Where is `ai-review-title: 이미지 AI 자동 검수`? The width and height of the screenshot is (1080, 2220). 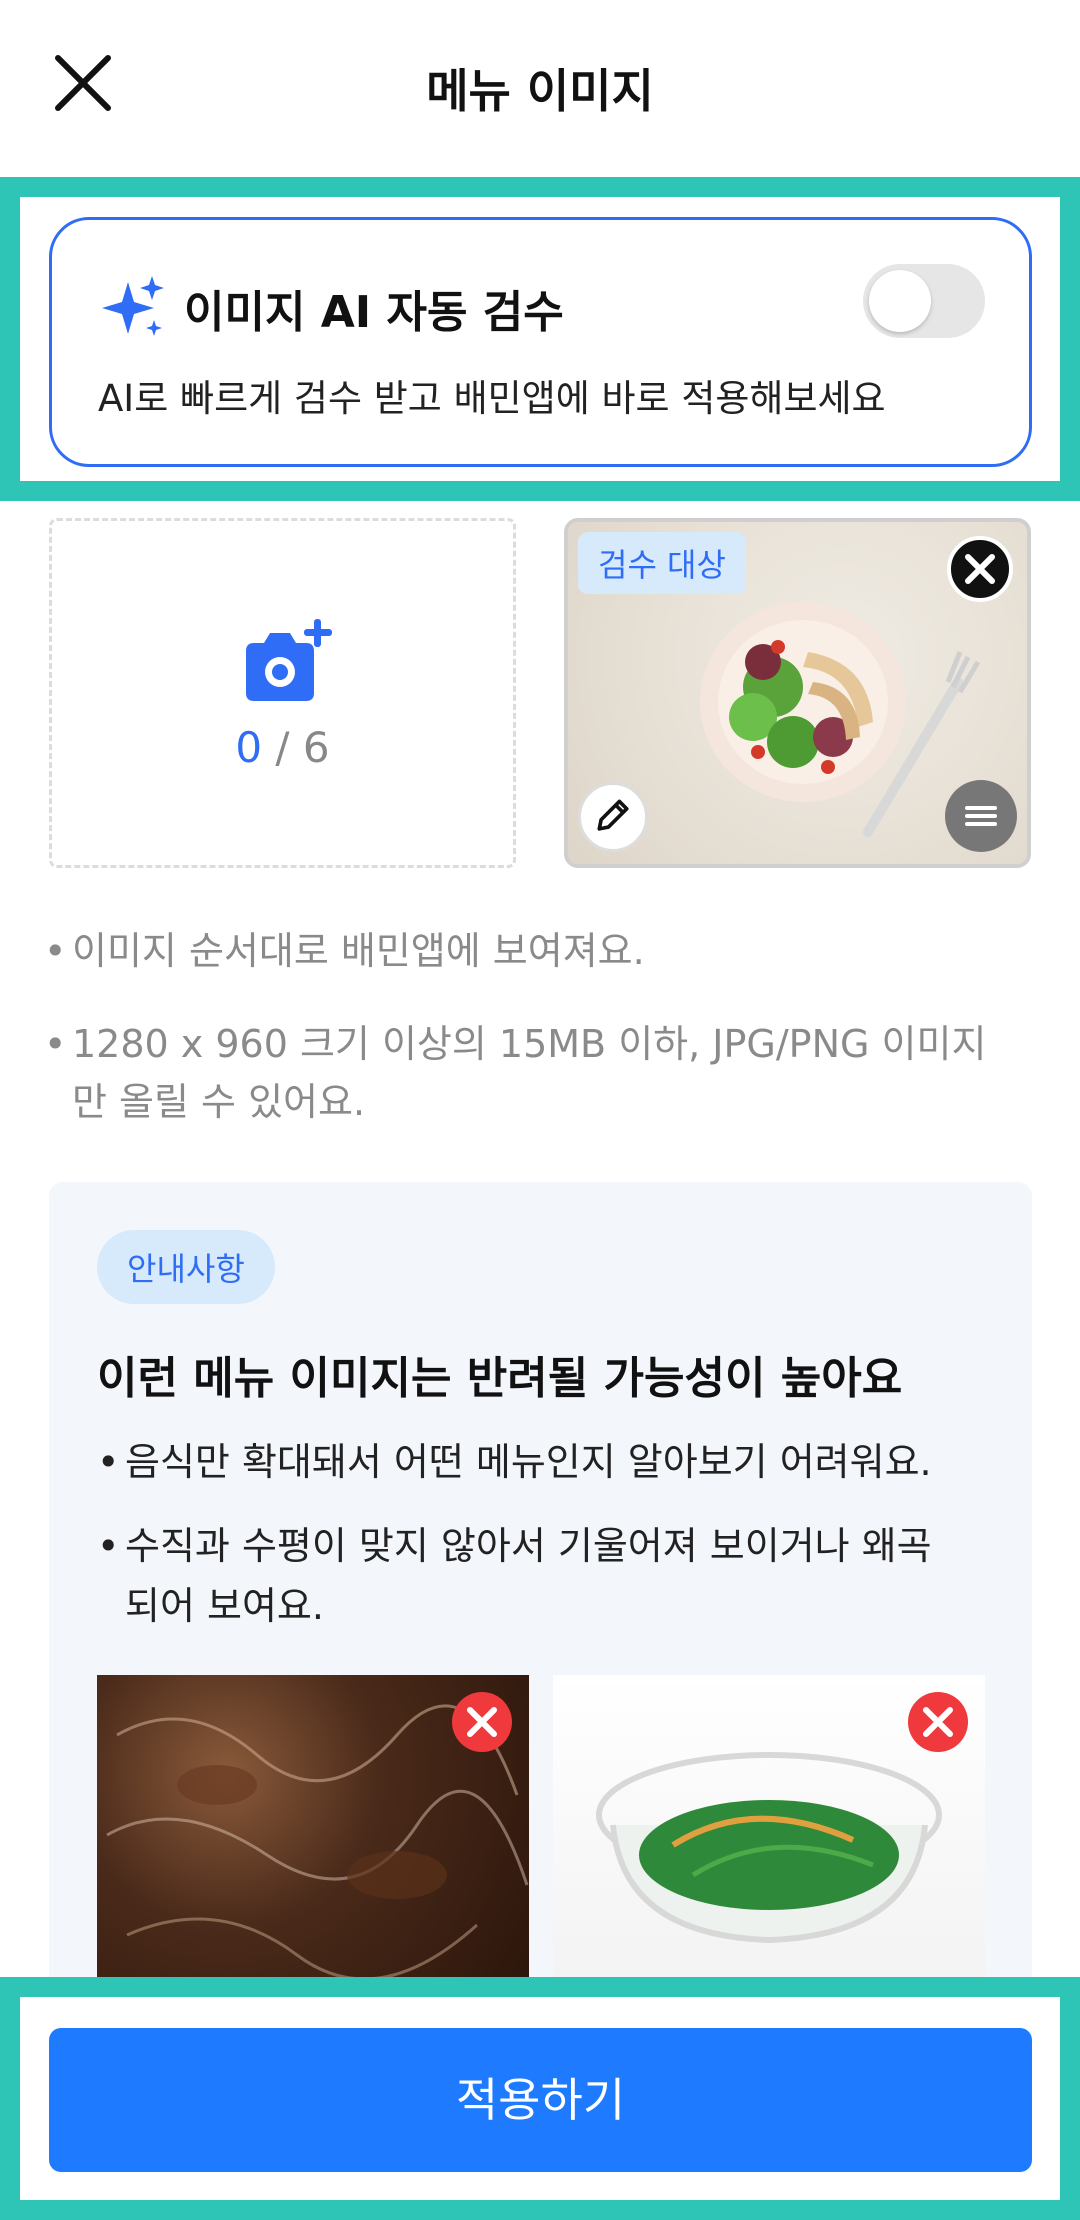
ai-review-title: 이미지 AI 자동 검수 is located at coordinates (374, 312).